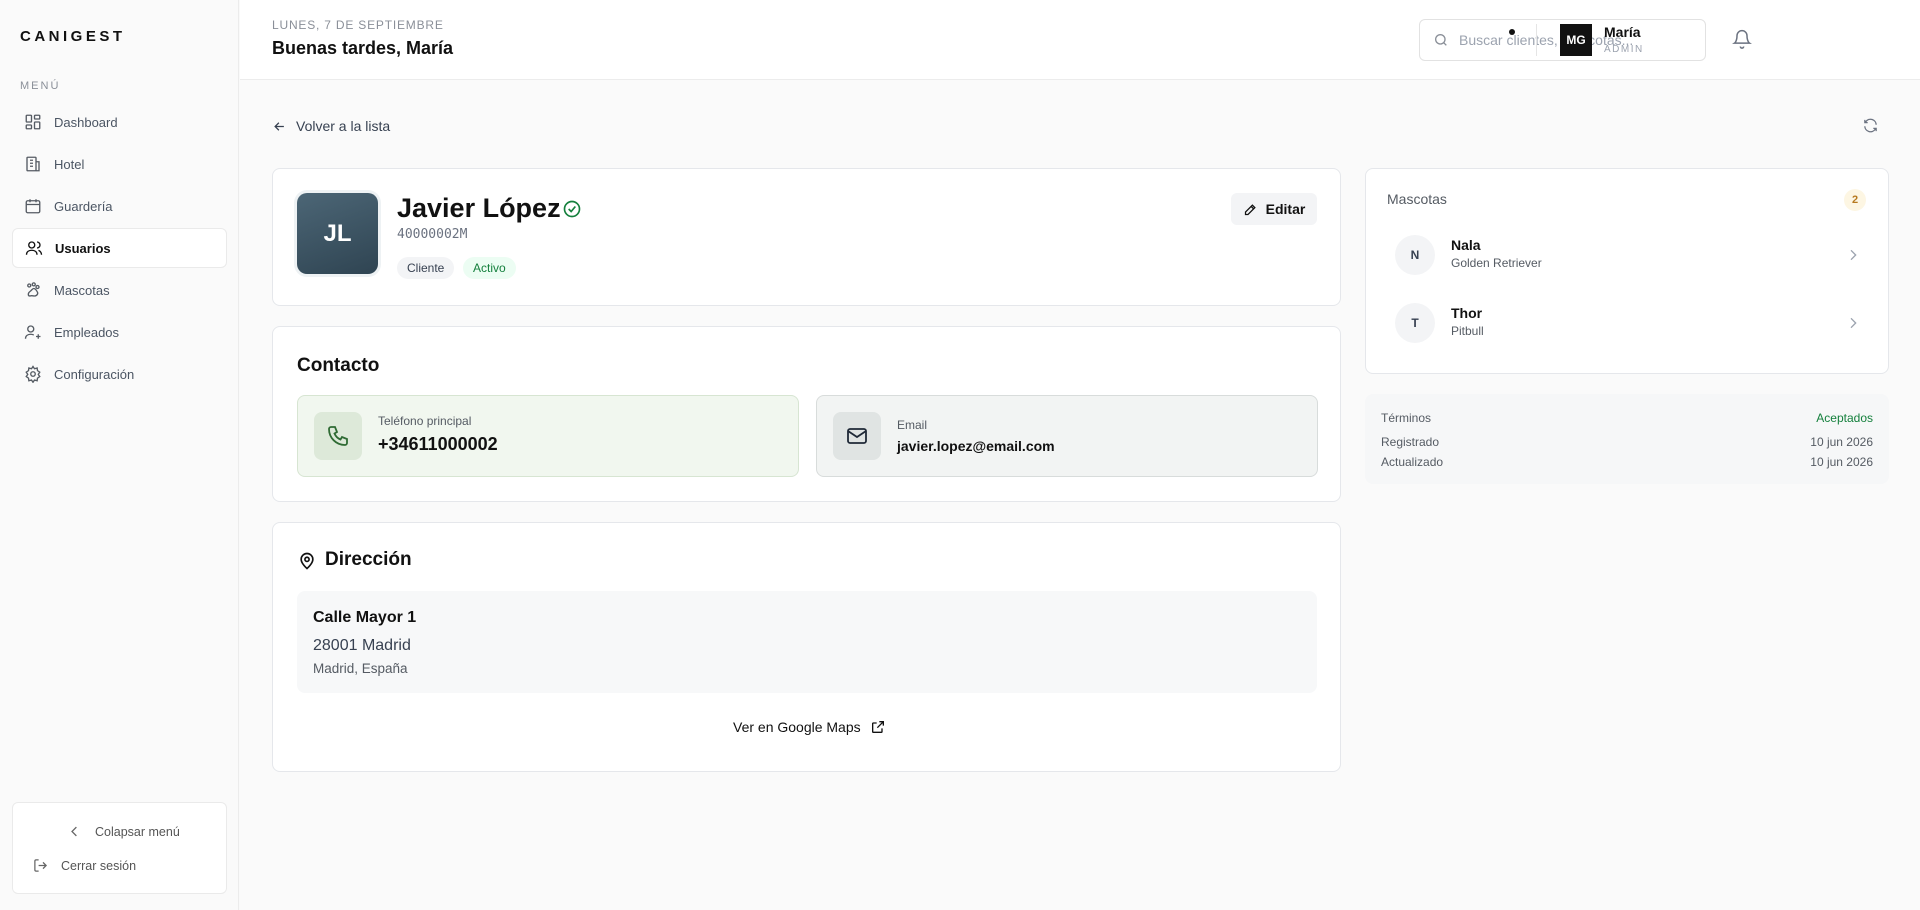  What do you see at coordinates (1410, 442) in the screenshot?
I see `registered-label: Registrado` at bounding box center [1410, 442].